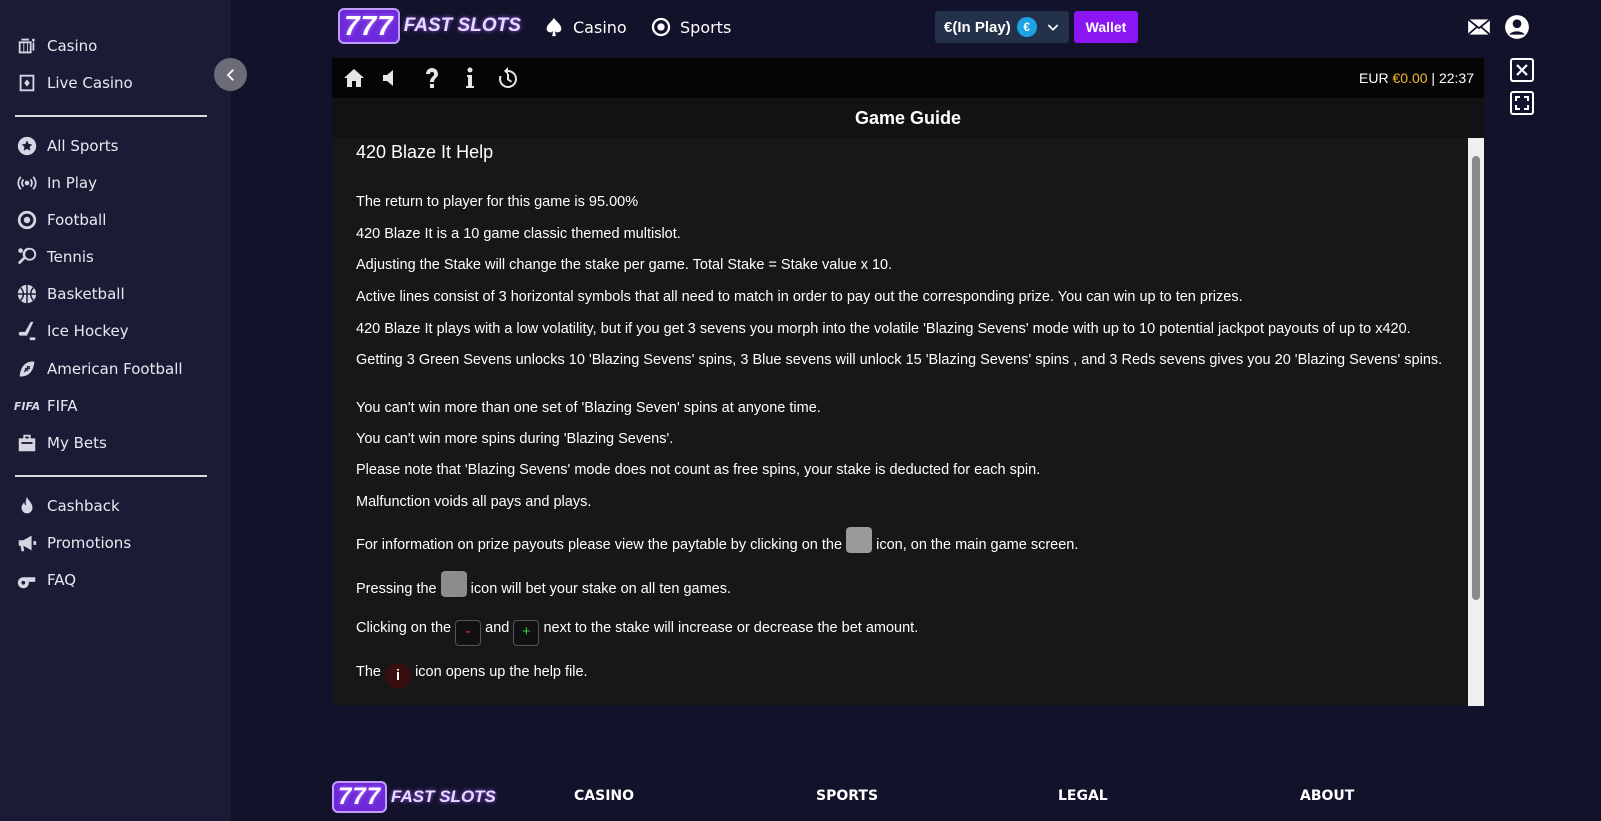 The image size is (1601, 821). I want to click on game-guide-header: Game Guide, so click(908, 118).